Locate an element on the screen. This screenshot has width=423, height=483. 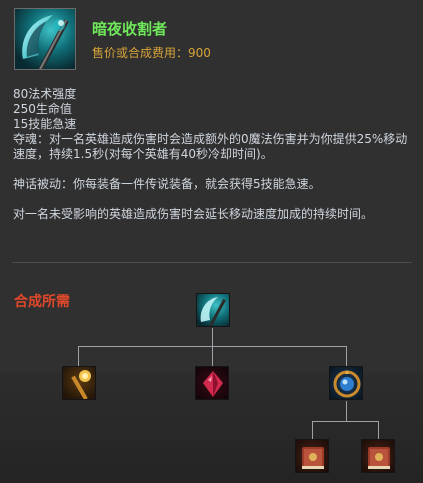
ruby-crystal-icon is located at coordinates (212, 383).